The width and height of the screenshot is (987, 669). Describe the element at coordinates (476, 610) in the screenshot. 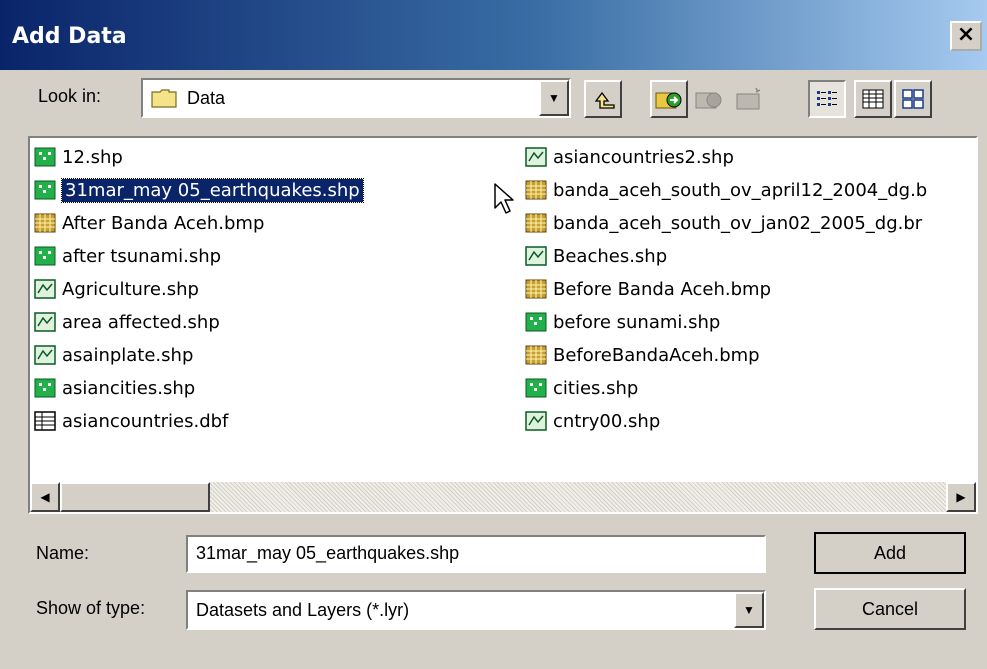

I see `show-of-type-dropdown: Datasets and Layers (*.lyr) ▼` at that location.